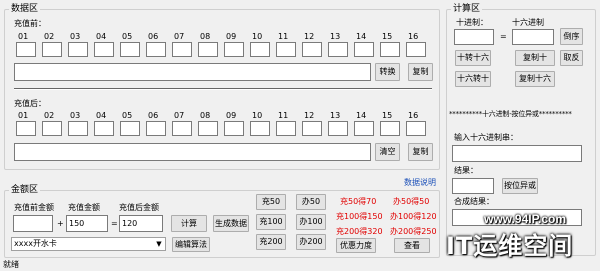  Describe the element at coordinates (179, 36) in the screenshot. I see `before-col-number: 07` at that location.